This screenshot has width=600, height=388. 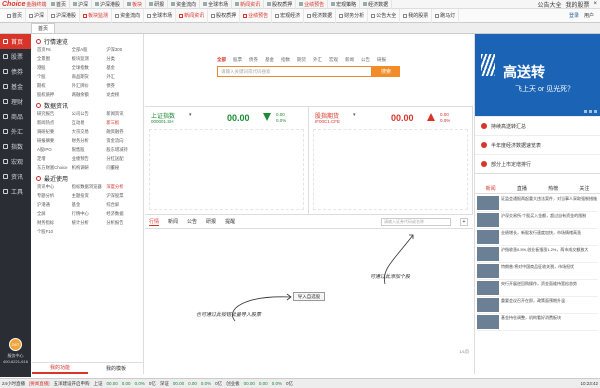 What do you see at coordinates (15, 191) in the screenshot?
I see `nav-tools: 工具` at bounding box center [15, 191].